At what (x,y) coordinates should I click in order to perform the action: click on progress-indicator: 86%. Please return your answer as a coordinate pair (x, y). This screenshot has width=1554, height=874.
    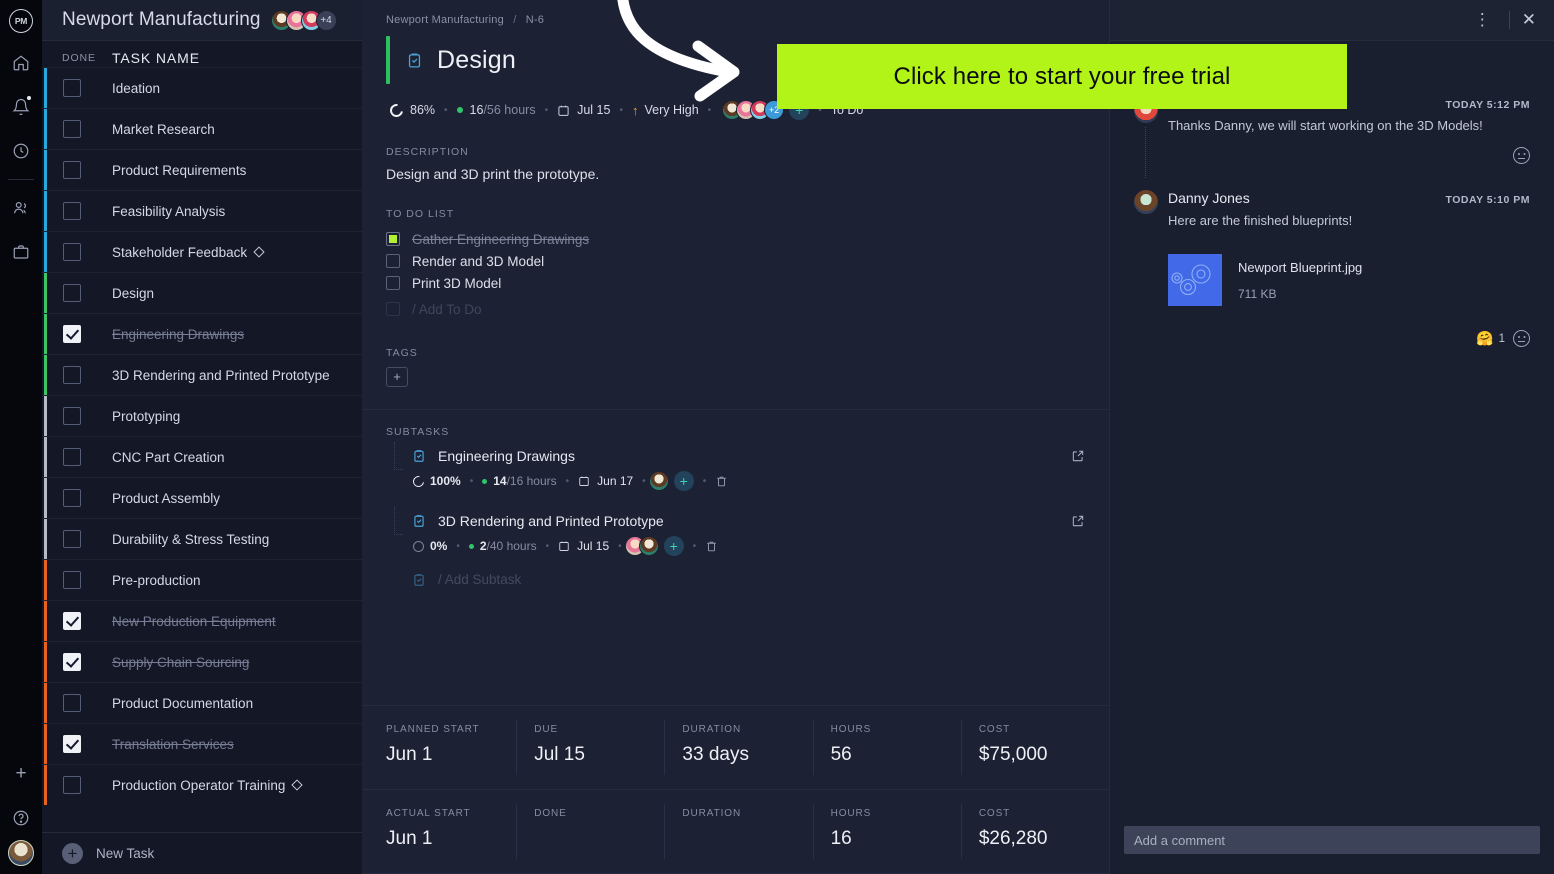
    Looking at the image, I should click on (411, 110).